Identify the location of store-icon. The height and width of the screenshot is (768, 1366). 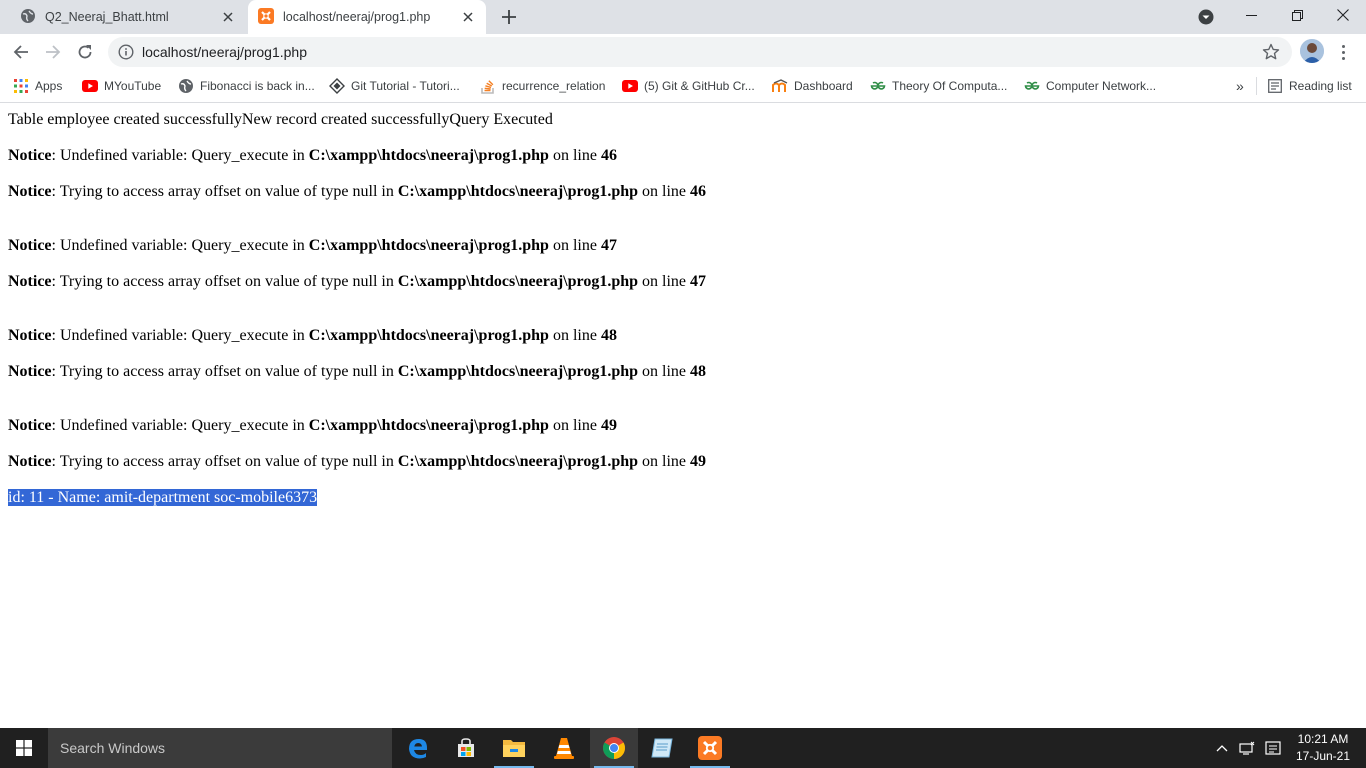
(466, 747).